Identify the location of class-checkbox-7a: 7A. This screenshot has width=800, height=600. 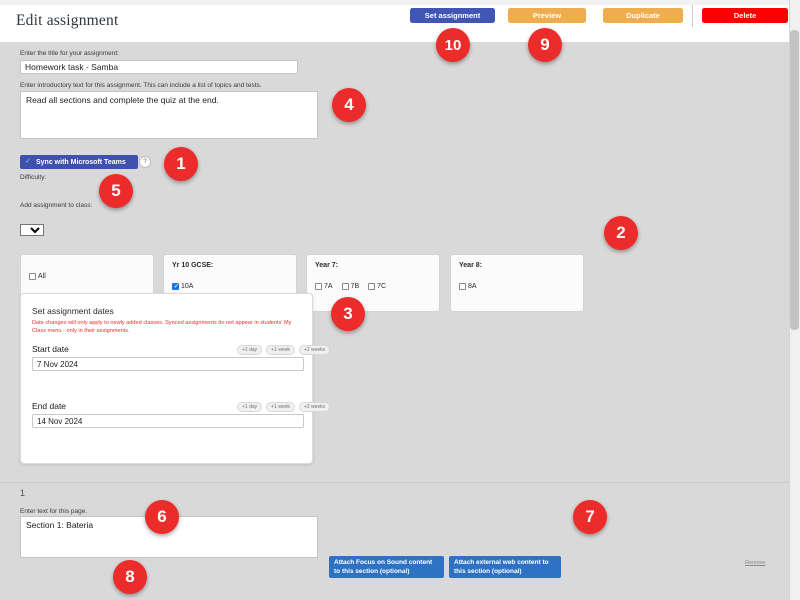
(324, 286).